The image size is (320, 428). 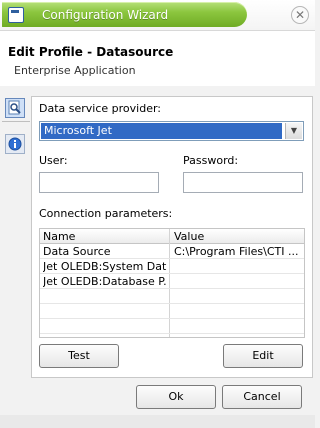 What do you see at coordinates (15, 108) in the screenshot?
I see `search-document-icon` at bounding box center [15, 108].